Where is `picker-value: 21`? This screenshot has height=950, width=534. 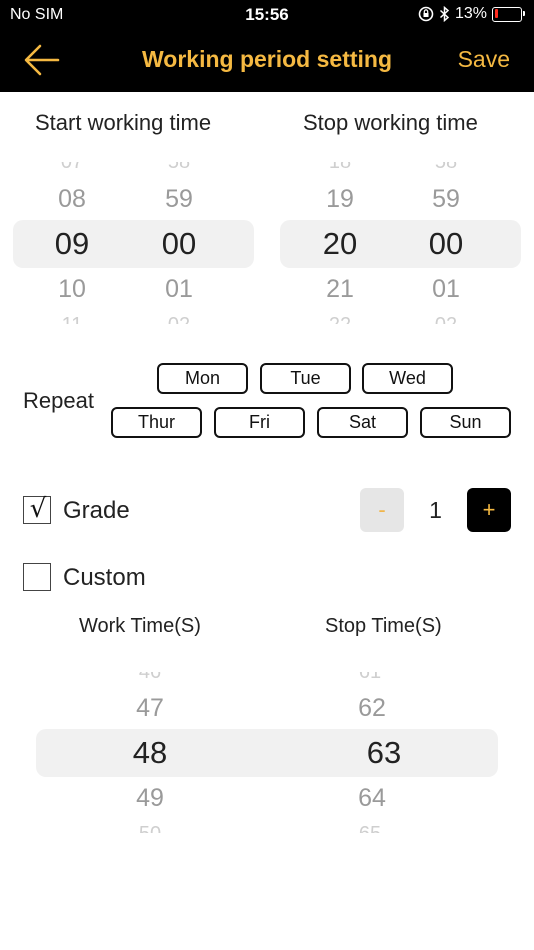 picker-value: 21 is located at coordinates (340, 289).